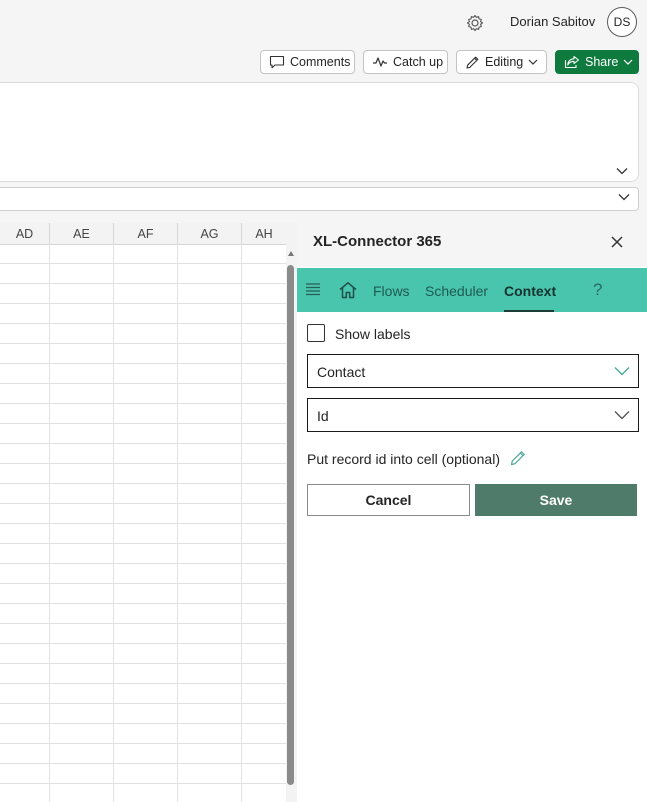 The height and width of the screenshot is (802, 647). What do you see at coordinates (622, 22) in the screenshot?
I see `avatar: DS` at bounding box center [622, 22].